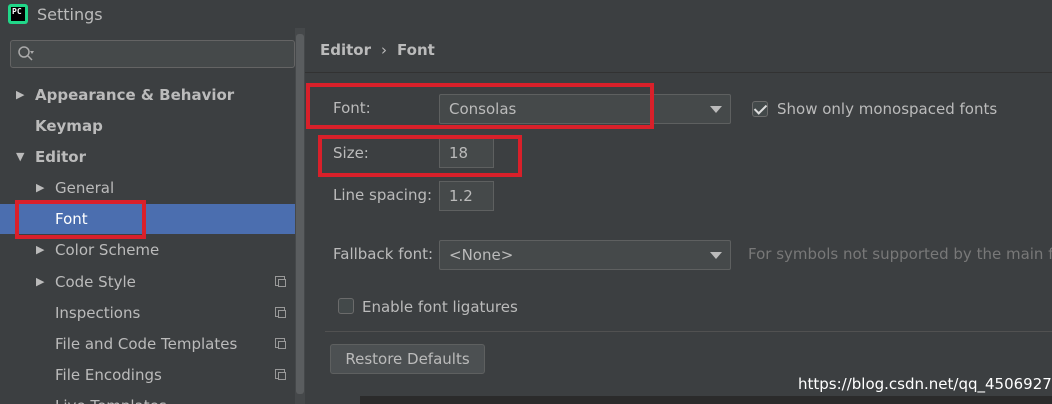 The height and width of the screenshot is (404, 1052). Describe the element at coordinates (152, 54) in the screenshot. I see `search-input` at that location.